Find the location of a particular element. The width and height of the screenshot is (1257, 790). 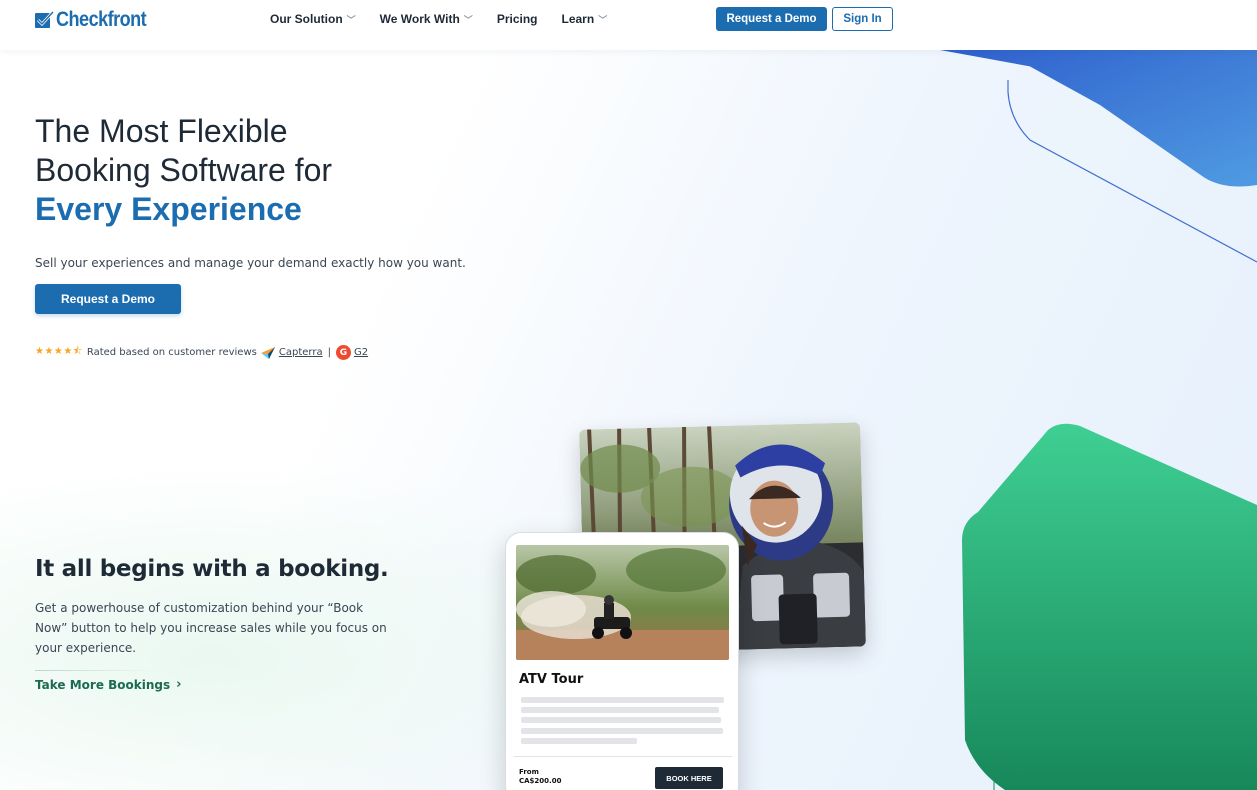

chevron-right-icon: › is located at coordinates (179, 684).